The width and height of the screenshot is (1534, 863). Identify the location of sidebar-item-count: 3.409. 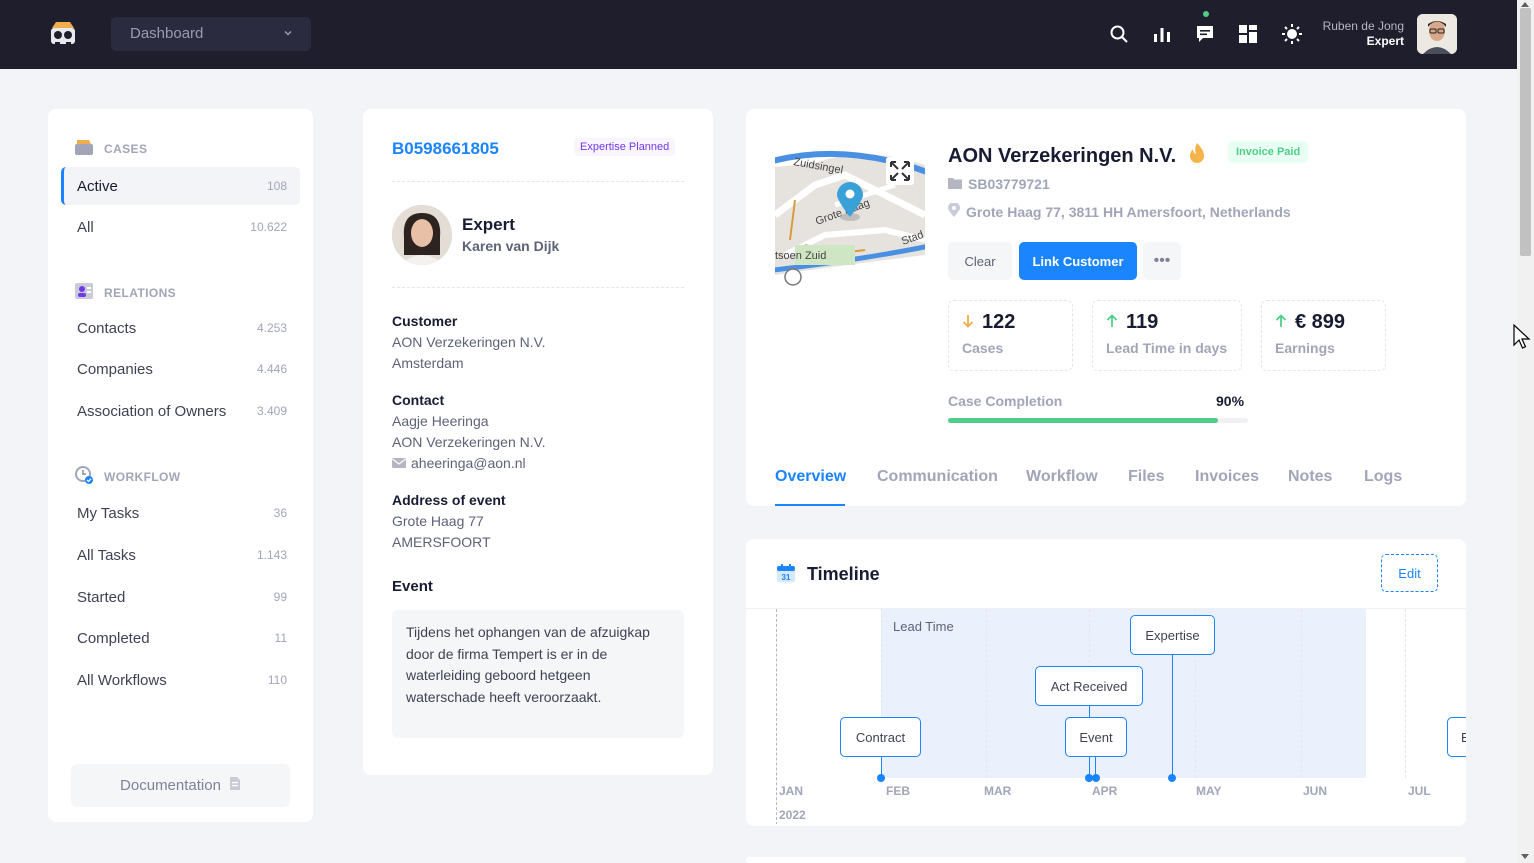
(271, 411).